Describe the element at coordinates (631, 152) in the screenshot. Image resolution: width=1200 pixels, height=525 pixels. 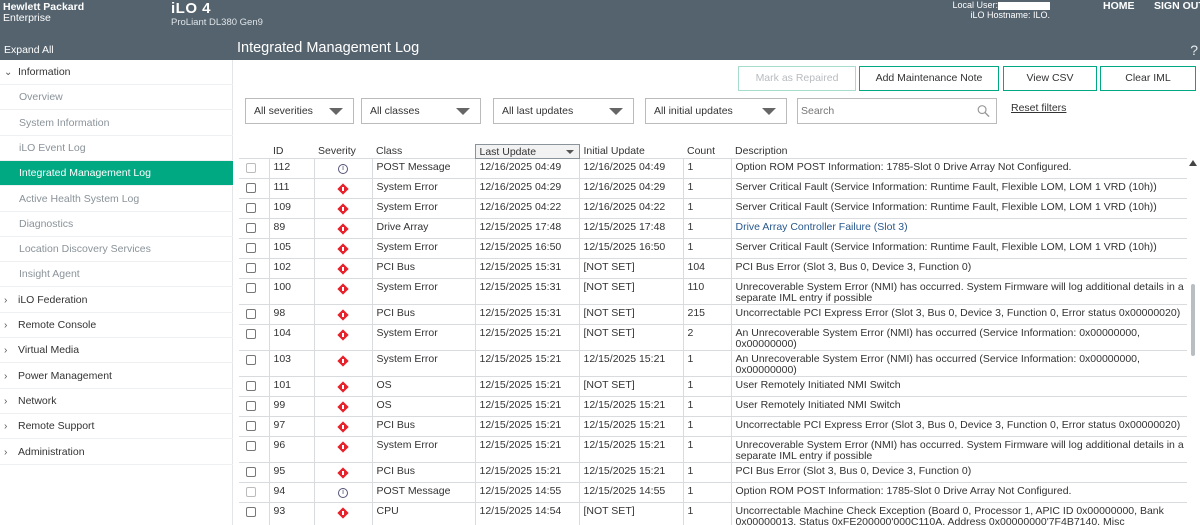
I see `header-initial-update: Initial Update` at that location.